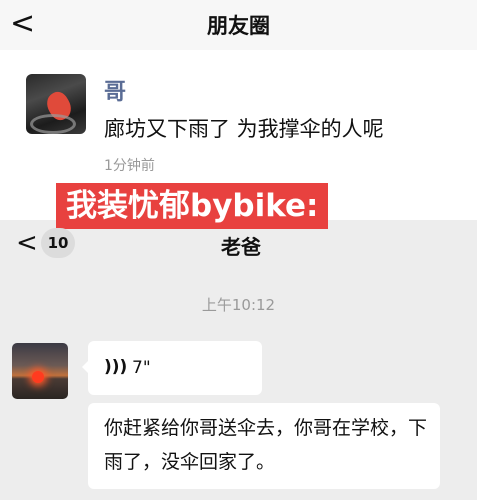  What do you see at coordinates (38, 377) in the screenshot?
I see `avatar-sunset-shape` at bounding box center [38, 377].